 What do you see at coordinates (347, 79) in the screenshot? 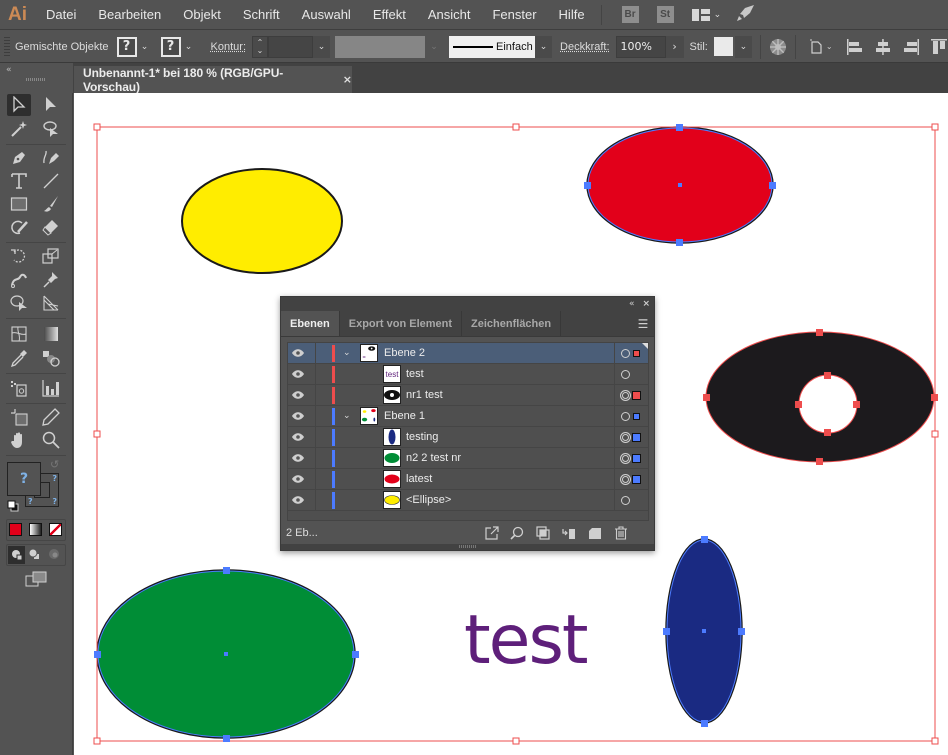
I see `close-tab-icon: ×` at bounding box center [347, 79].